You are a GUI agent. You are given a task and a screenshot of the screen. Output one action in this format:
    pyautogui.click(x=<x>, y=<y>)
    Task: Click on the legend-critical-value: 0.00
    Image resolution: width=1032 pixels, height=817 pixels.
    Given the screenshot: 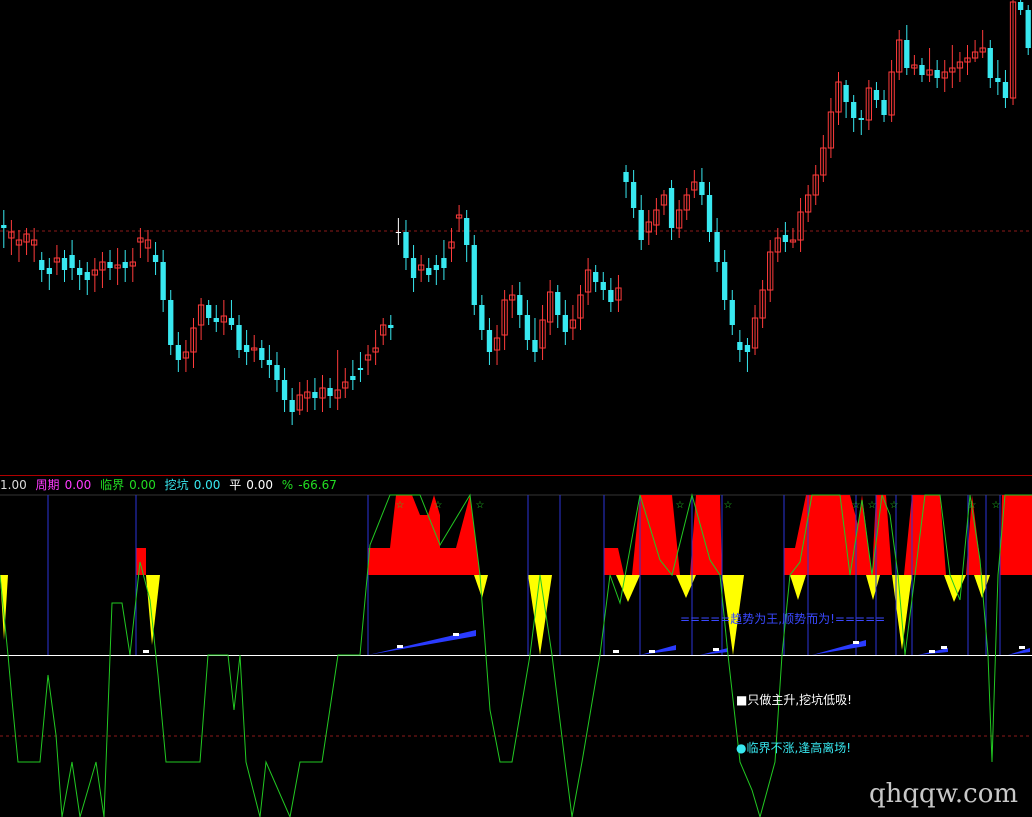 What is the action you would take?
    pyautogui.click(x=142, y=485)
    